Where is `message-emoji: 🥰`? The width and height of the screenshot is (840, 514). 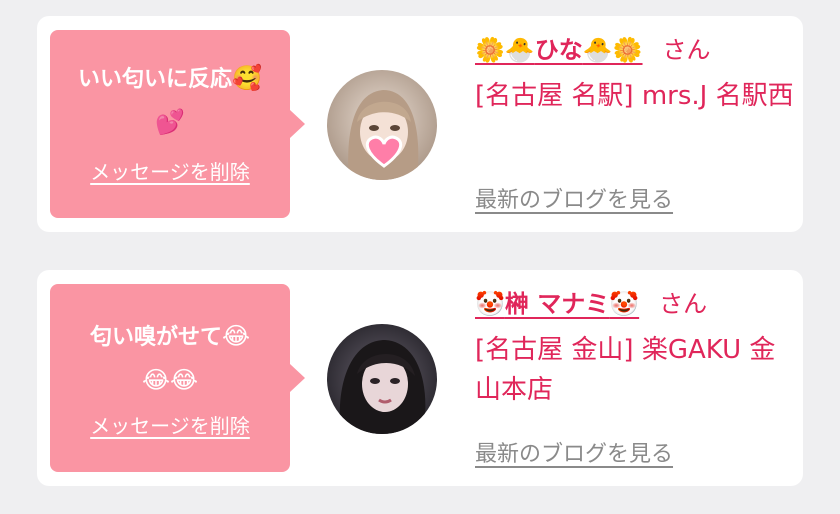 message-emoji: 🥰 is located at coordinates (247, 78).